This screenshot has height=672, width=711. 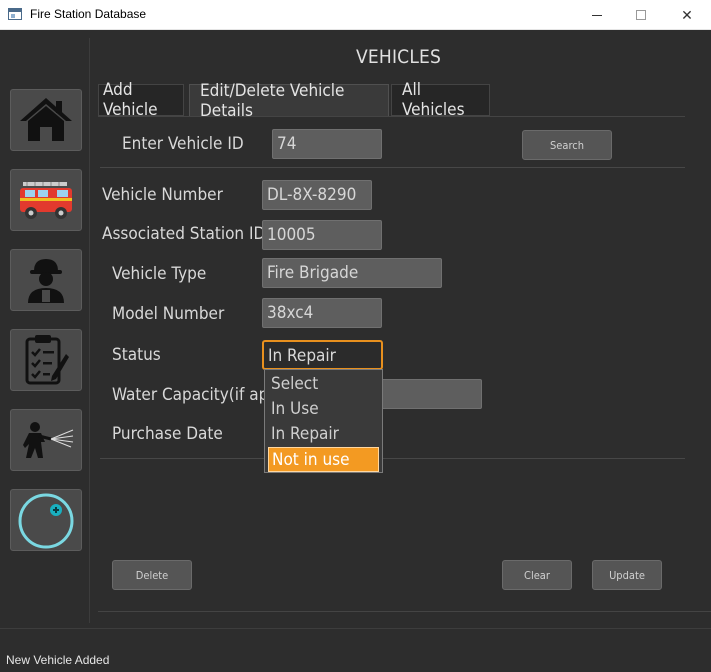 I want to click on firefighter-icon, so click(x=46, y=281).